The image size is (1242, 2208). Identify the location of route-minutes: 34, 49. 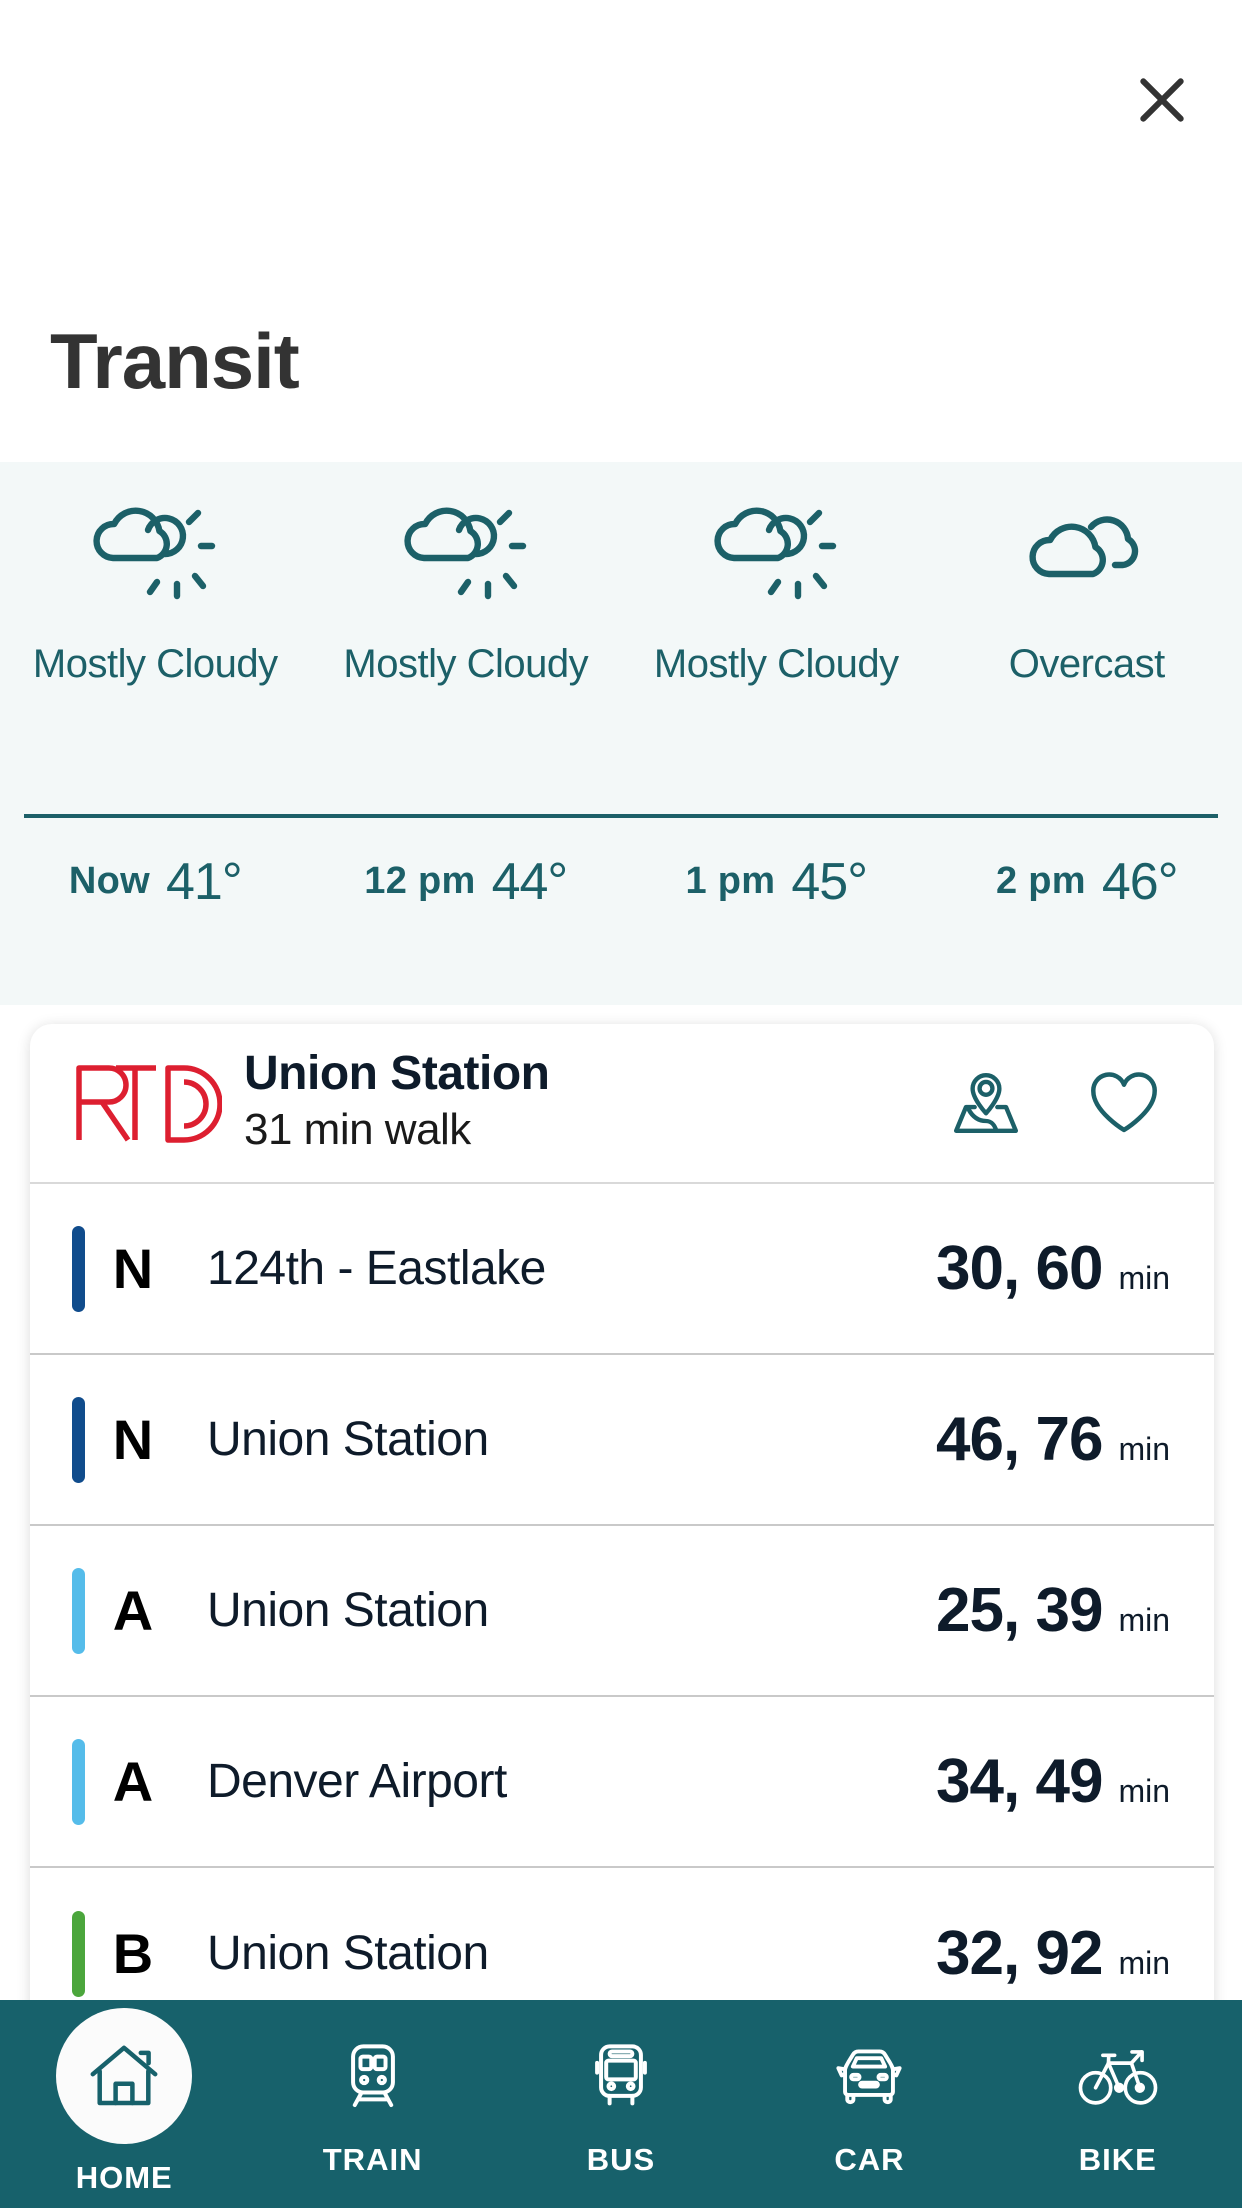
(1019, 1781).